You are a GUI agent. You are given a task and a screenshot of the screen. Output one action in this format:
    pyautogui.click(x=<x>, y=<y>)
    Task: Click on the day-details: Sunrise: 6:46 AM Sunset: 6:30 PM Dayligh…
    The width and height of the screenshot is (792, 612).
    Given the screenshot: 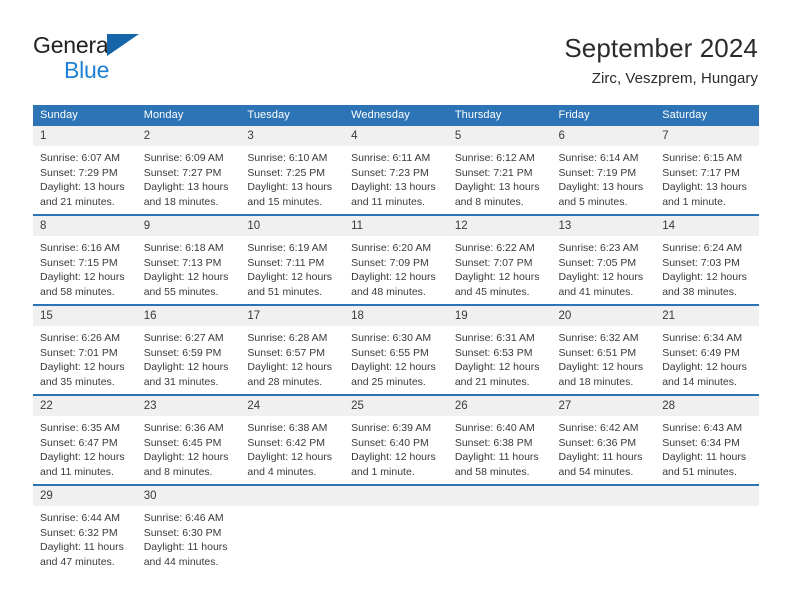 What is the action you would take?
    pyautogui.click(x=189, y=537)
    